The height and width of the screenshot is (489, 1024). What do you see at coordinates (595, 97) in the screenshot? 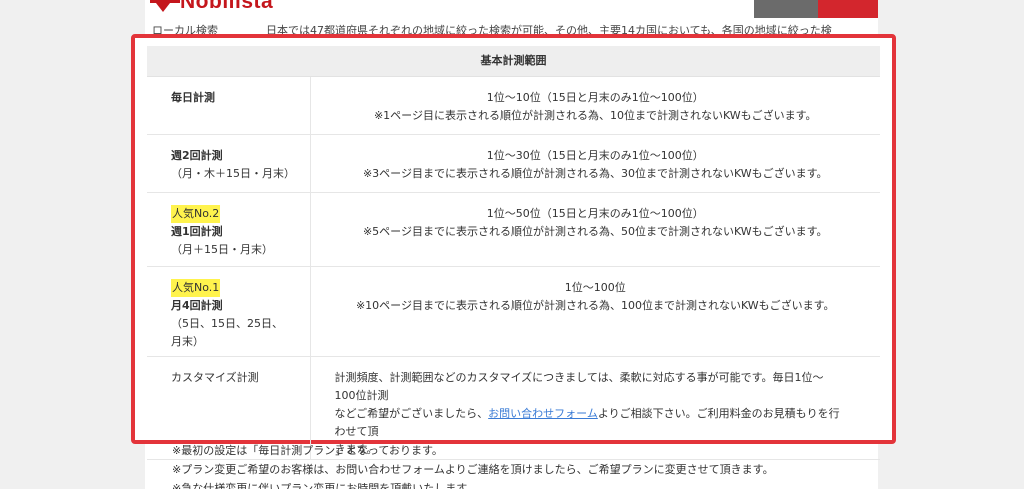
I see `plan-range: 1位〜10位（15日と月末のみ1位〜100位）` at bounding box center [595, 97].